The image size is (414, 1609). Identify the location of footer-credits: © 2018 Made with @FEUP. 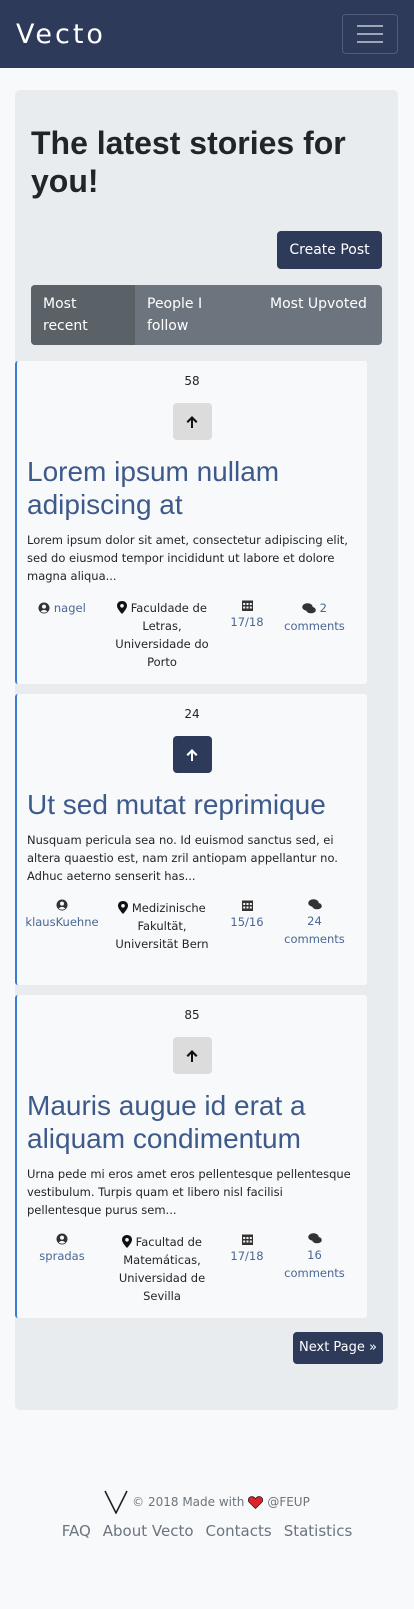
(207, 1502).